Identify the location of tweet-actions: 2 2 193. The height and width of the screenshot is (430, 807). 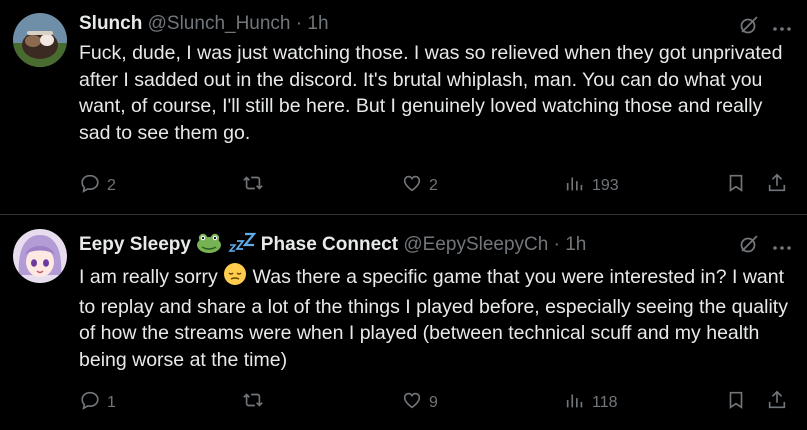
(439, 184).